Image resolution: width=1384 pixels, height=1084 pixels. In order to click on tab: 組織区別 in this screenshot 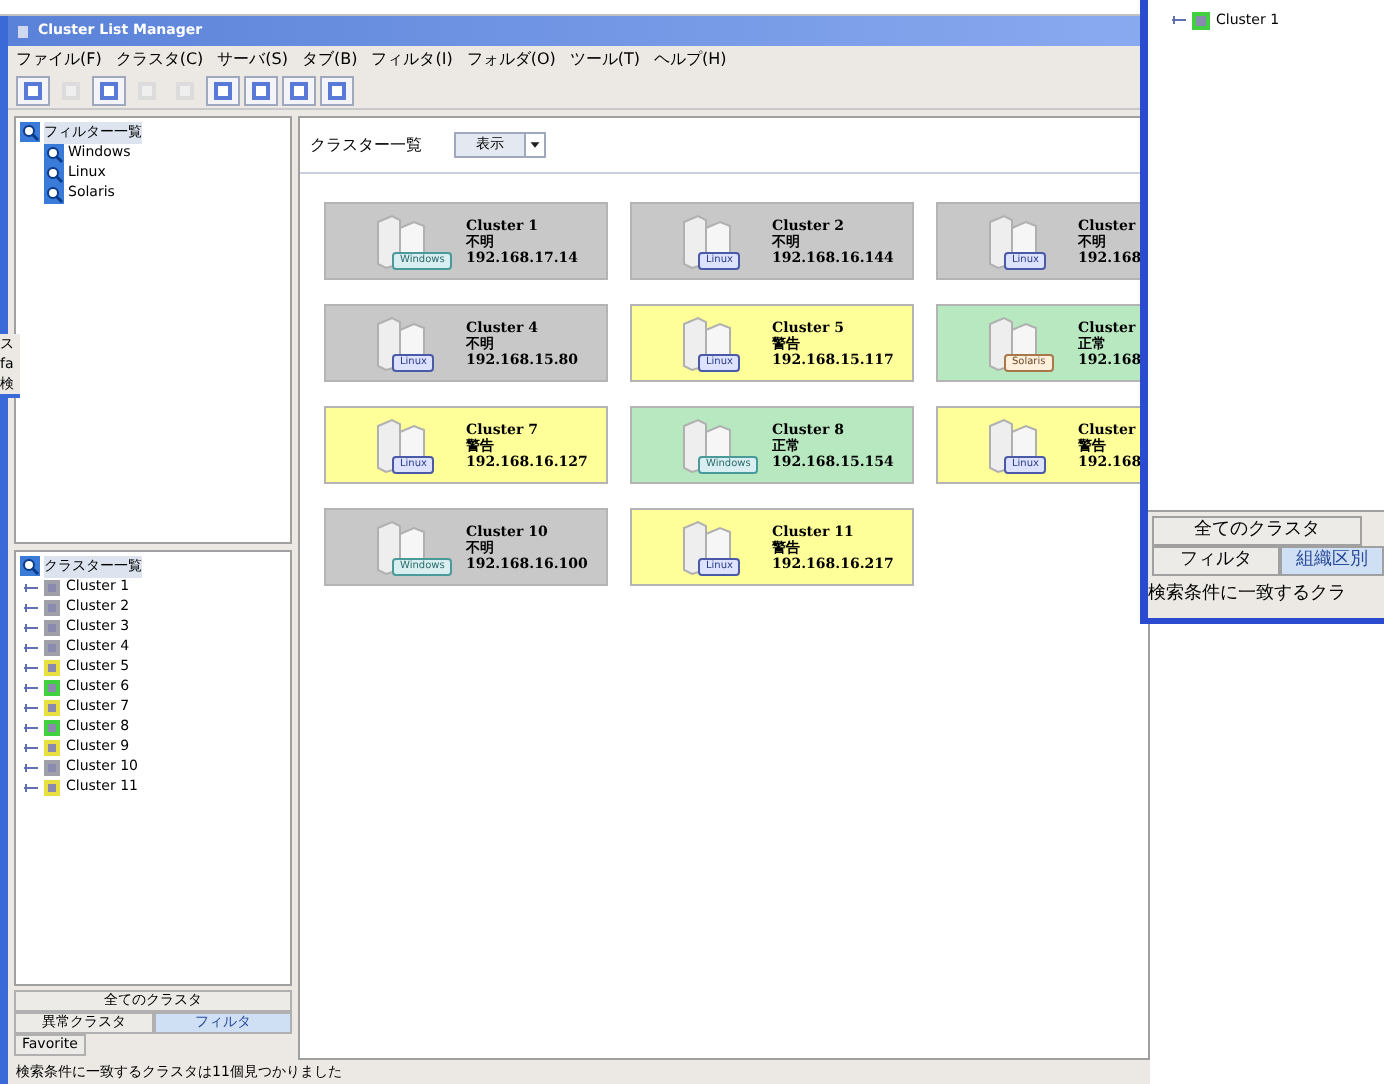, I will do `click(1332, 561)`.